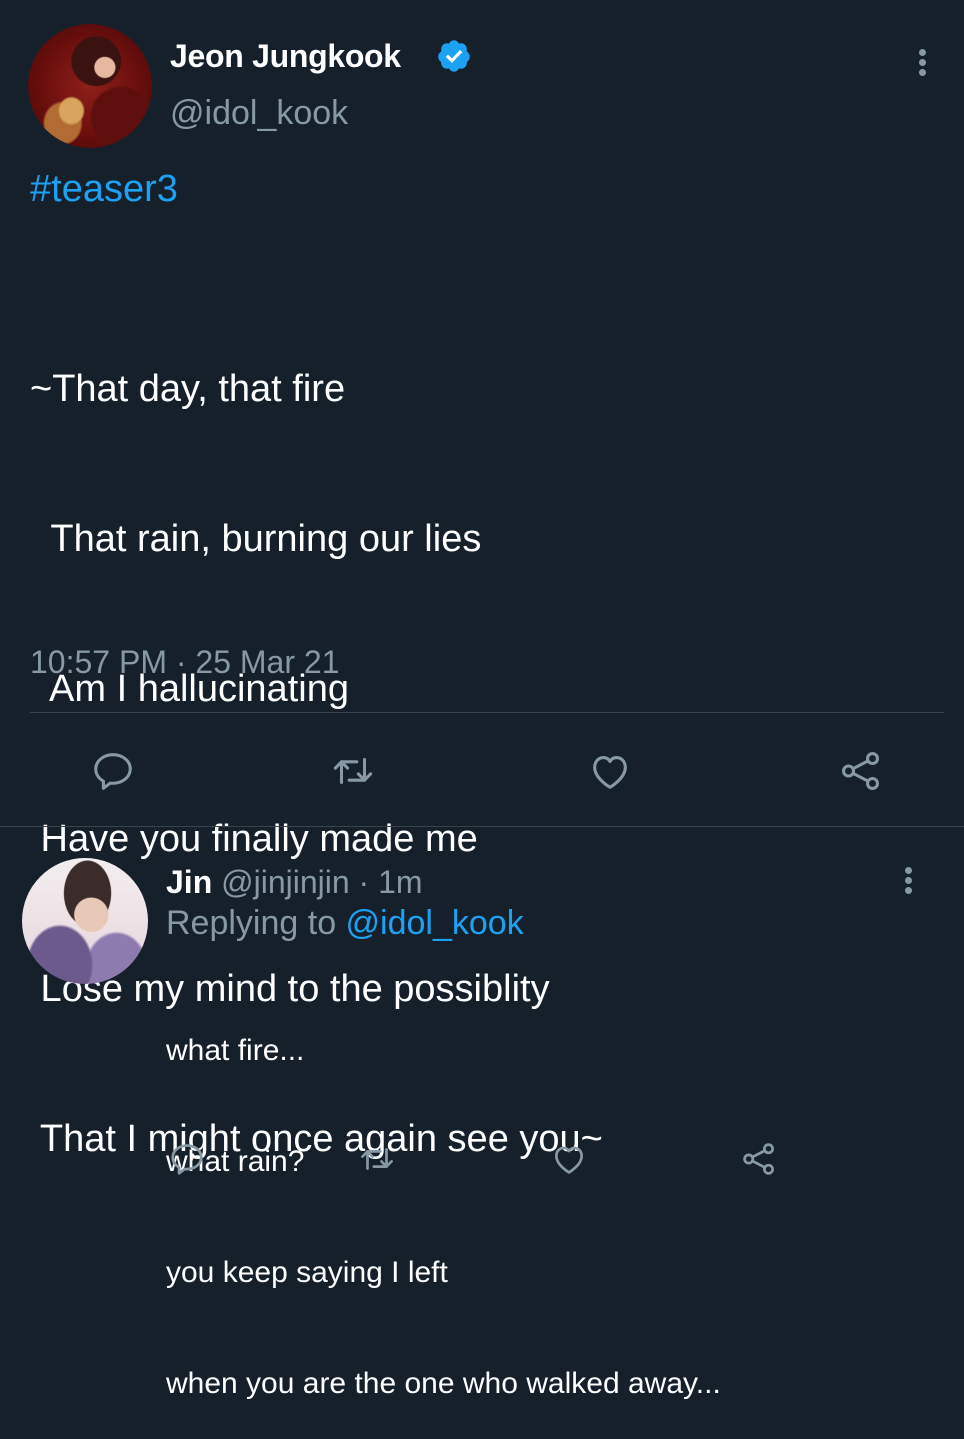 The height and width of the screenshot is (1439, 964). Describe the element at coordinates (377, 1159) in the screenshot. I see `reply-retweet-icon` at that location.